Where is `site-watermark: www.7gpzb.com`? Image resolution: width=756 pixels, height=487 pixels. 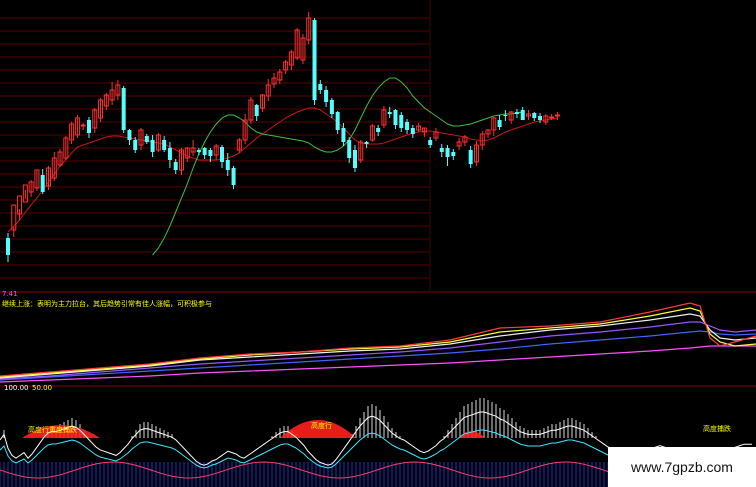
site-watermark: www.7gpzb.com is located at coordinates (682, 467).